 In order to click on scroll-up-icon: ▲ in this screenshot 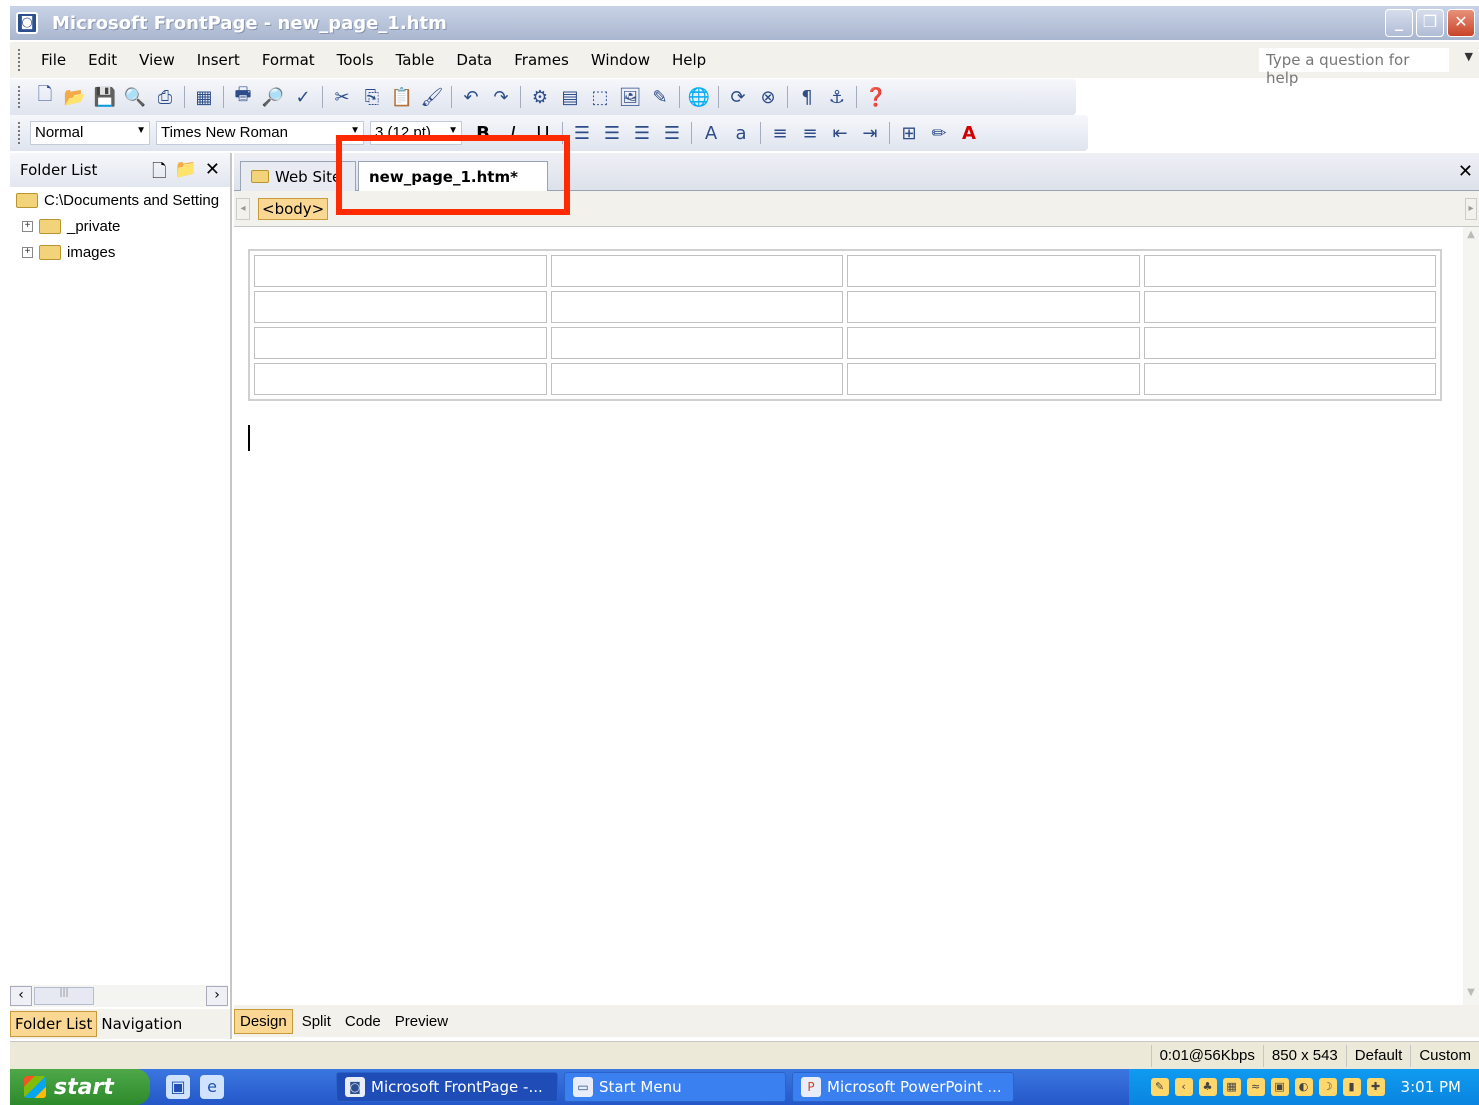, I will do `click(1471, 238)`.